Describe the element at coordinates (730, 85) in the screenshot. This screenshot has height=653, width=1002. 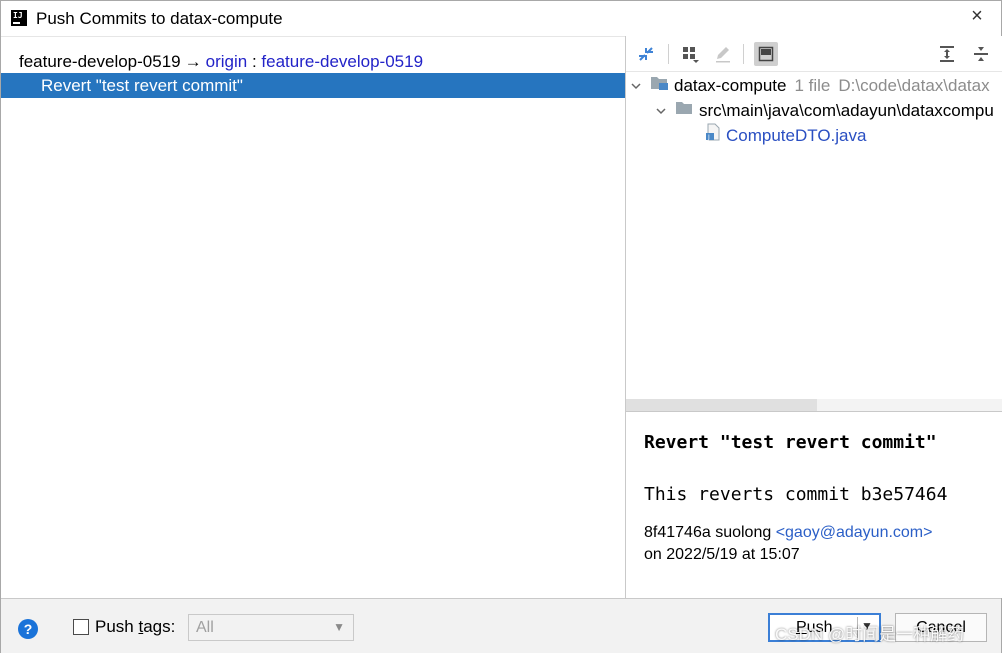
I see `module-name: datax-compute` at that location.